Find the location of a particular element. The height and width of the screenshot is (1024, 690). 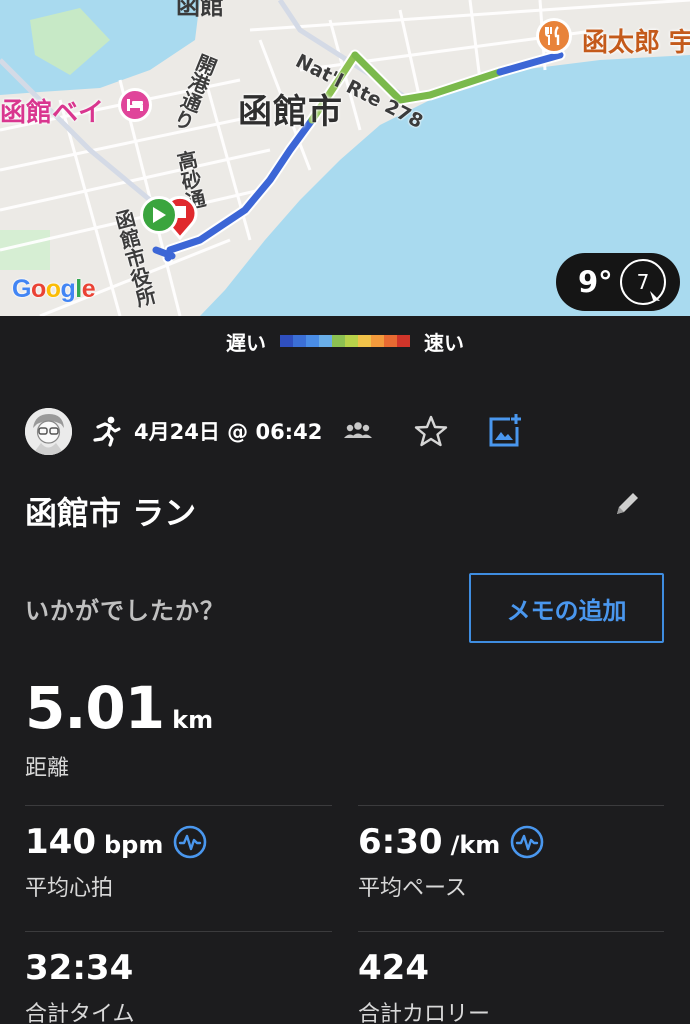

wind-compass-icon: 7 is located at coordinates (643, 282).